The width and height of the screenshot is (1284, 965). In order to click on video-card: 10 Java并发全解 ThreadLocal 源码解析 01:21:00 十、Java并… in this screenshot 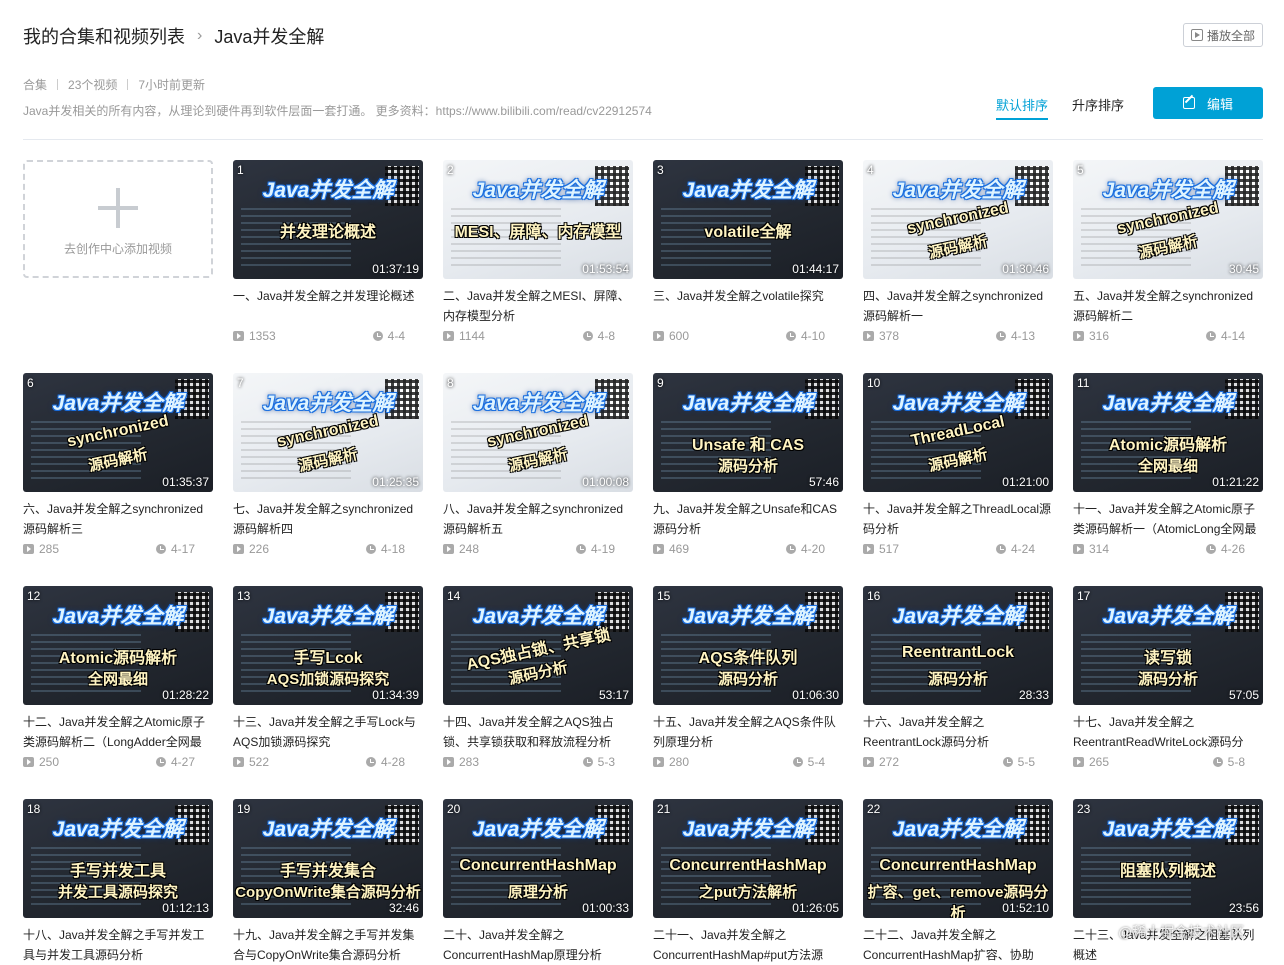, I will do `click(958, 468)`.